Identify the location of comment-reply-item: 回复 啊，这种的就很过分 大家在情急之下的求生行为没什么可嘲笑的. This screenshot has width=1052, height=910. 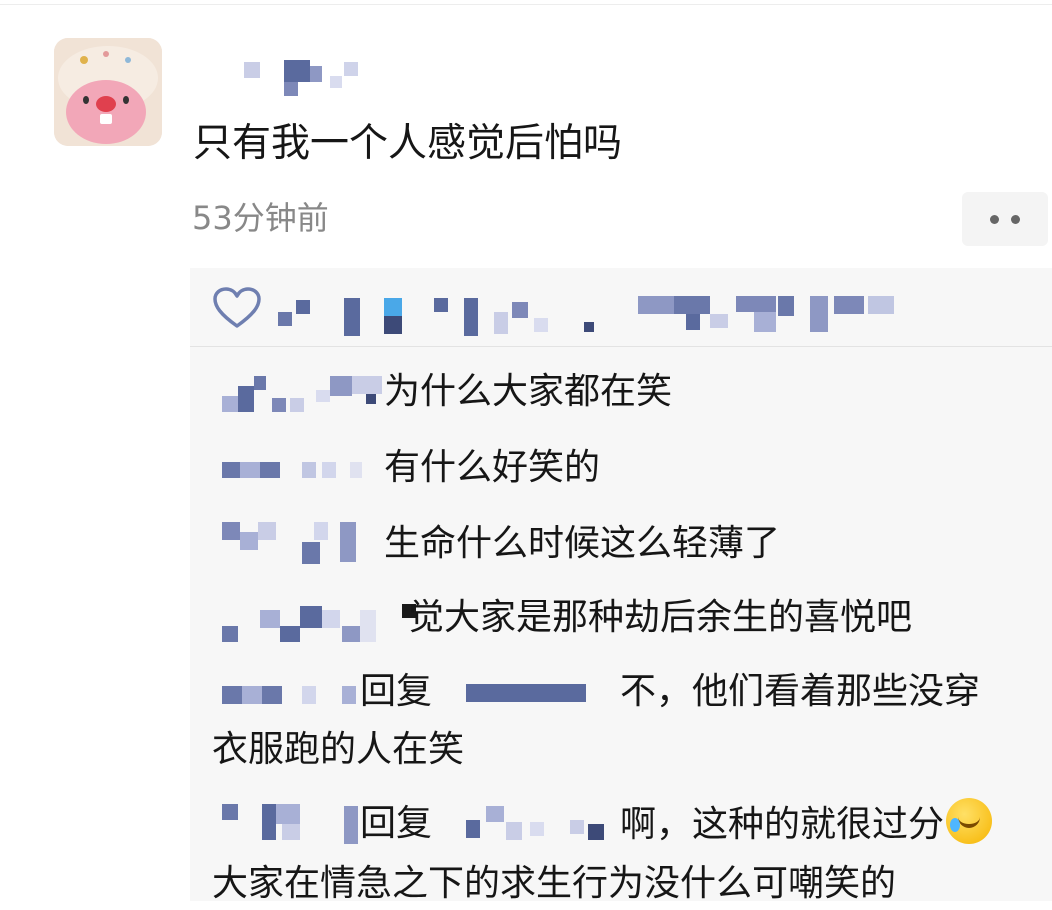
(621, 851).